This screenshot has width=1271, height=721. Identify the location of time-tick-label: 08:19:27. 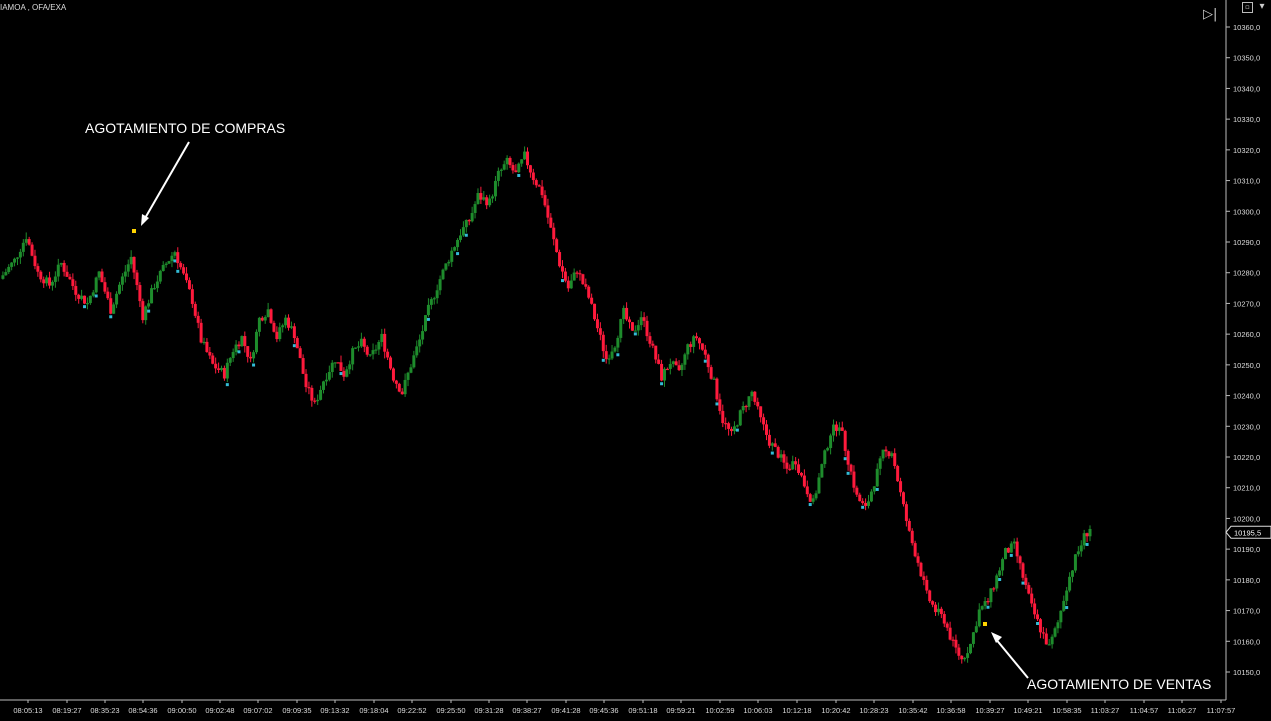
(66, 710).